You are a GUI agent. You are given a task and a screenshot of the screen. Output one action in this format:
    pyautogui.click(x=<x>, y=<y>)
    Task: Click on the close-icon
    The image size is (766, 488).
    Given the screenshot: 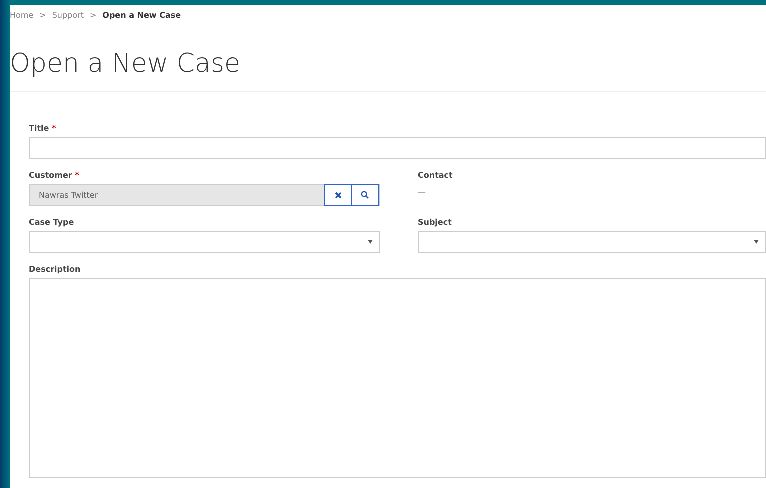 What is the action you would take?
    pyautogui.click(x=338, y=195)
    